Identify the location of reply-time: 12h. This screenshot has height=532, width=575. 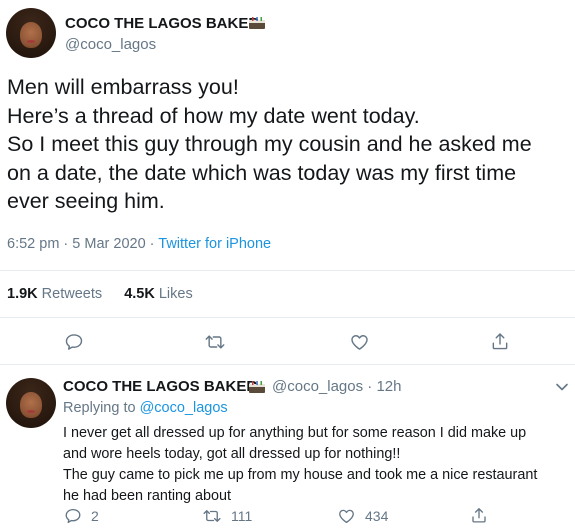
(388, 386).